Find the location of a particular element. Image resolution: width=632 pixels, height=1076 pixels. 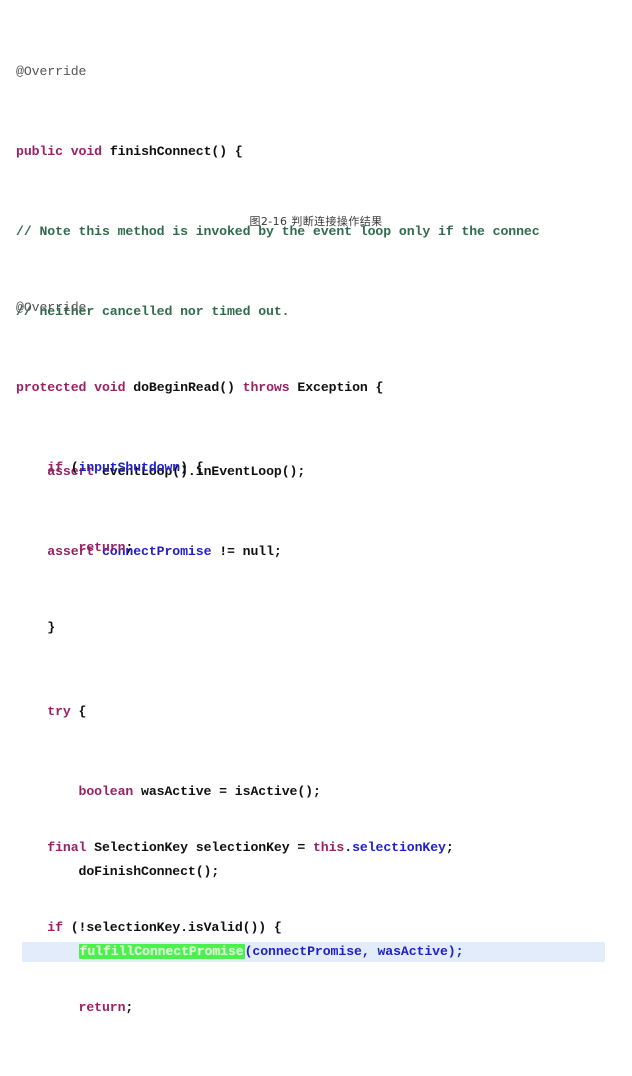

field-selection-key: selectionKey is located at coordinates (399, 847).